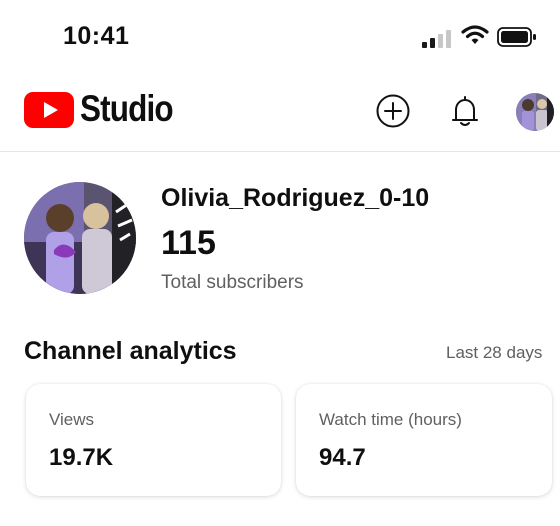  Describe the element at coordinates (475, 35) in the screenshot. I see `wifi-icon` at that location.